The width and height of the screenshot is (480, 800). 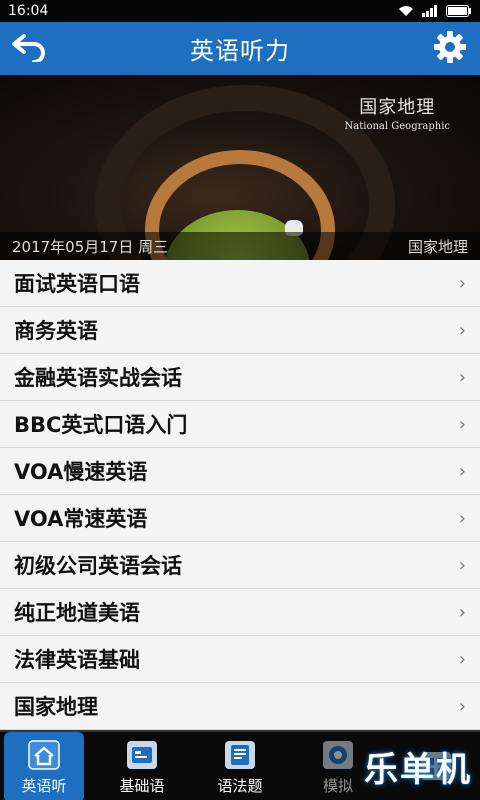 What do you see at coordinates (240, 565) in the screenshot?
I see `list-item: 初级公司英语会话 ›` at bounding box center [240, 565].